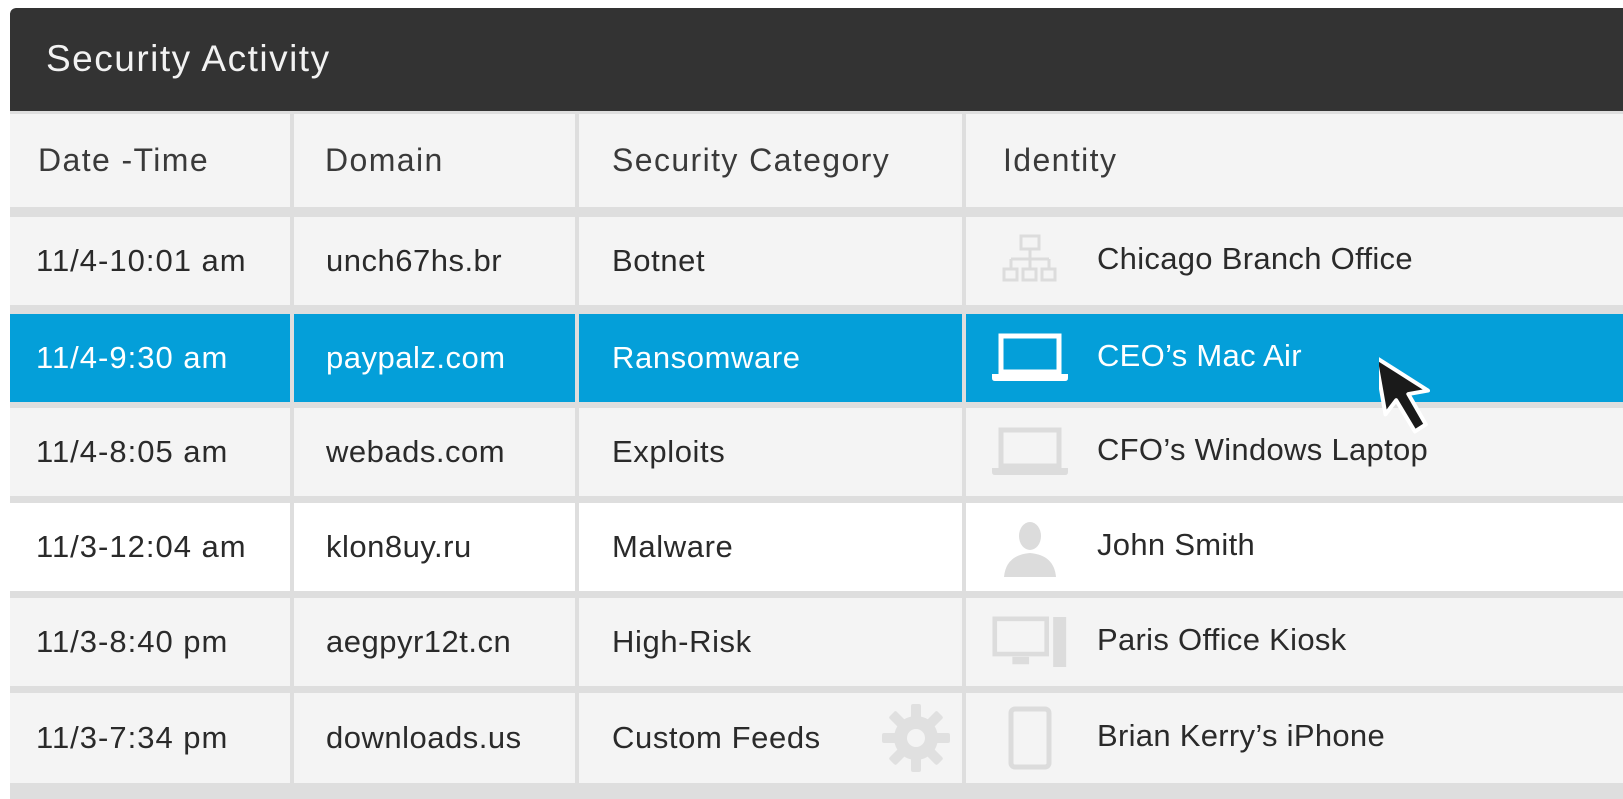 This screenshot has height=799, width=1623. Describe the element at coordinates (150, 738) in the screenshot. I see `cell-date-time: 11/3-7:34 pm` at that location.